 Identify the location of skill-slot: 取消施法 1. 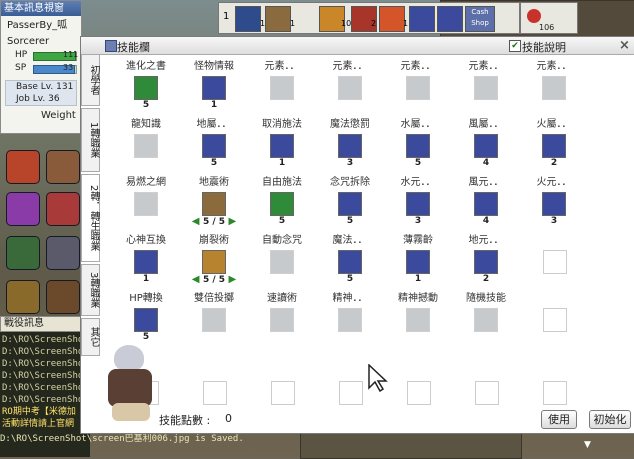
(282, 148).